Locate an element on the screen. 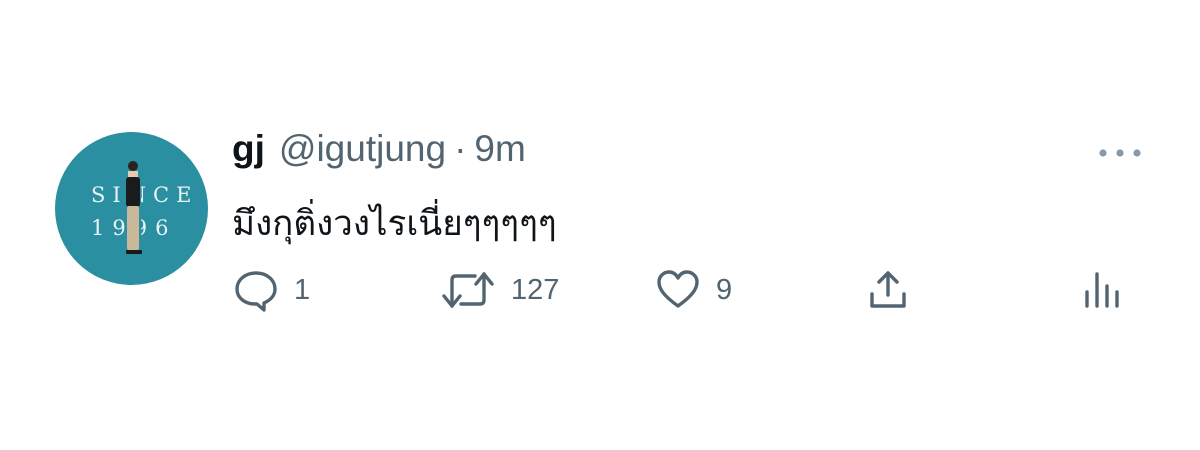 Image resolution: width=1200 pixels, height=450 pixels. reply-icon is located at coordinates (256, 291).